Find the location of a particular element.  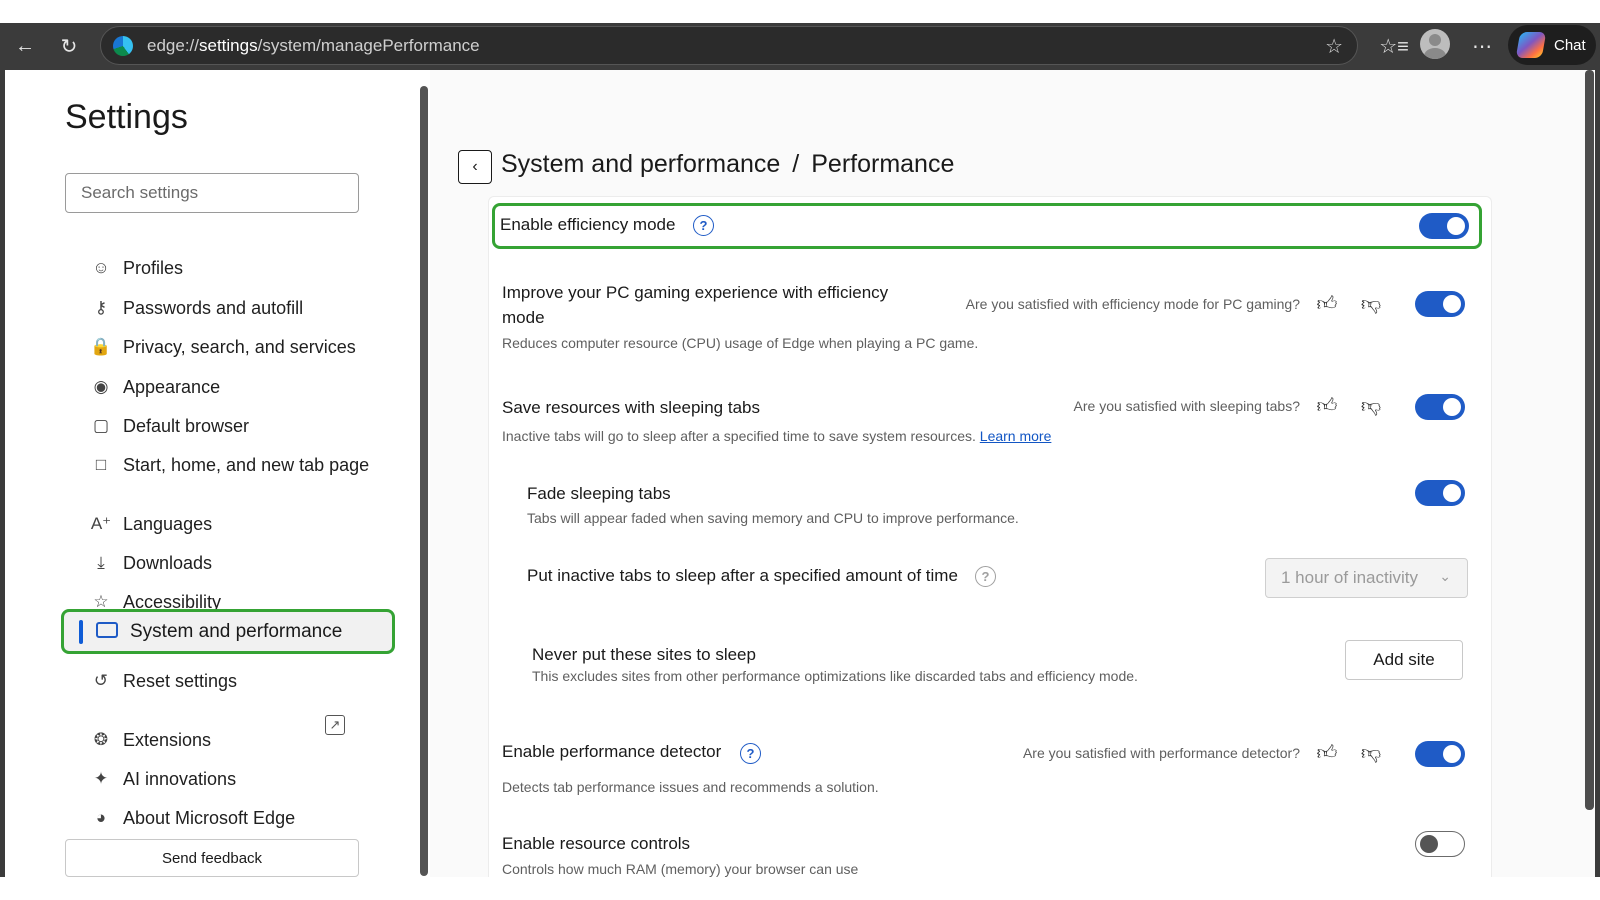

profile-avatar is located at coordinates (1435, 44).